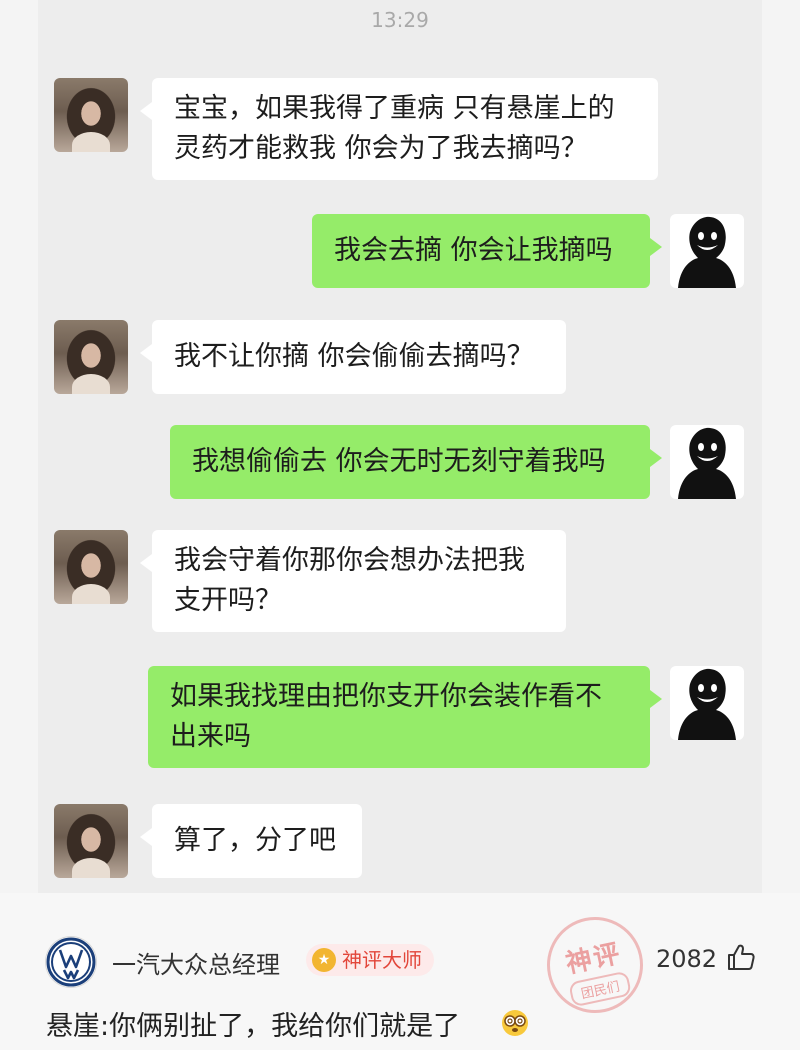 The image size is (800, 1050). Describe the element at coordinates (253, 1026) in the screenshot. I see `comment-text: 悬崖:你俩别扯了，我给你们就是了` at that location.